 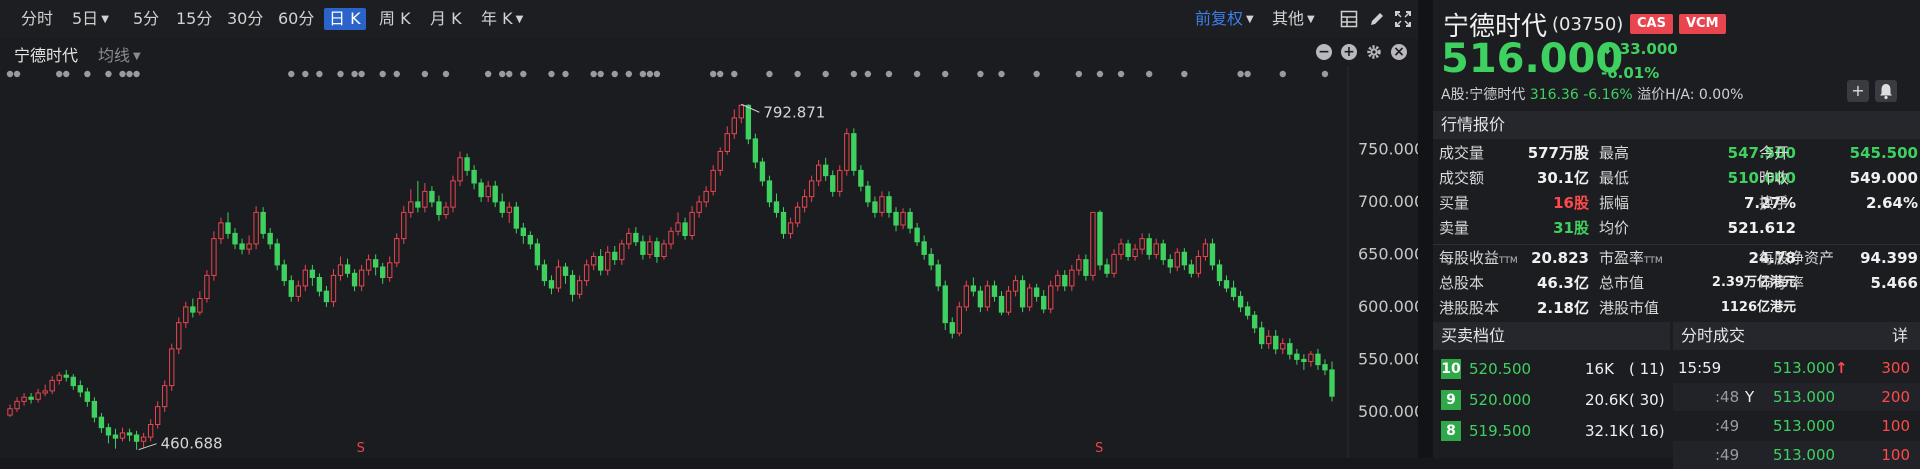 I want to click on close-circle-icon: ×, so click(x=1399, y=52).